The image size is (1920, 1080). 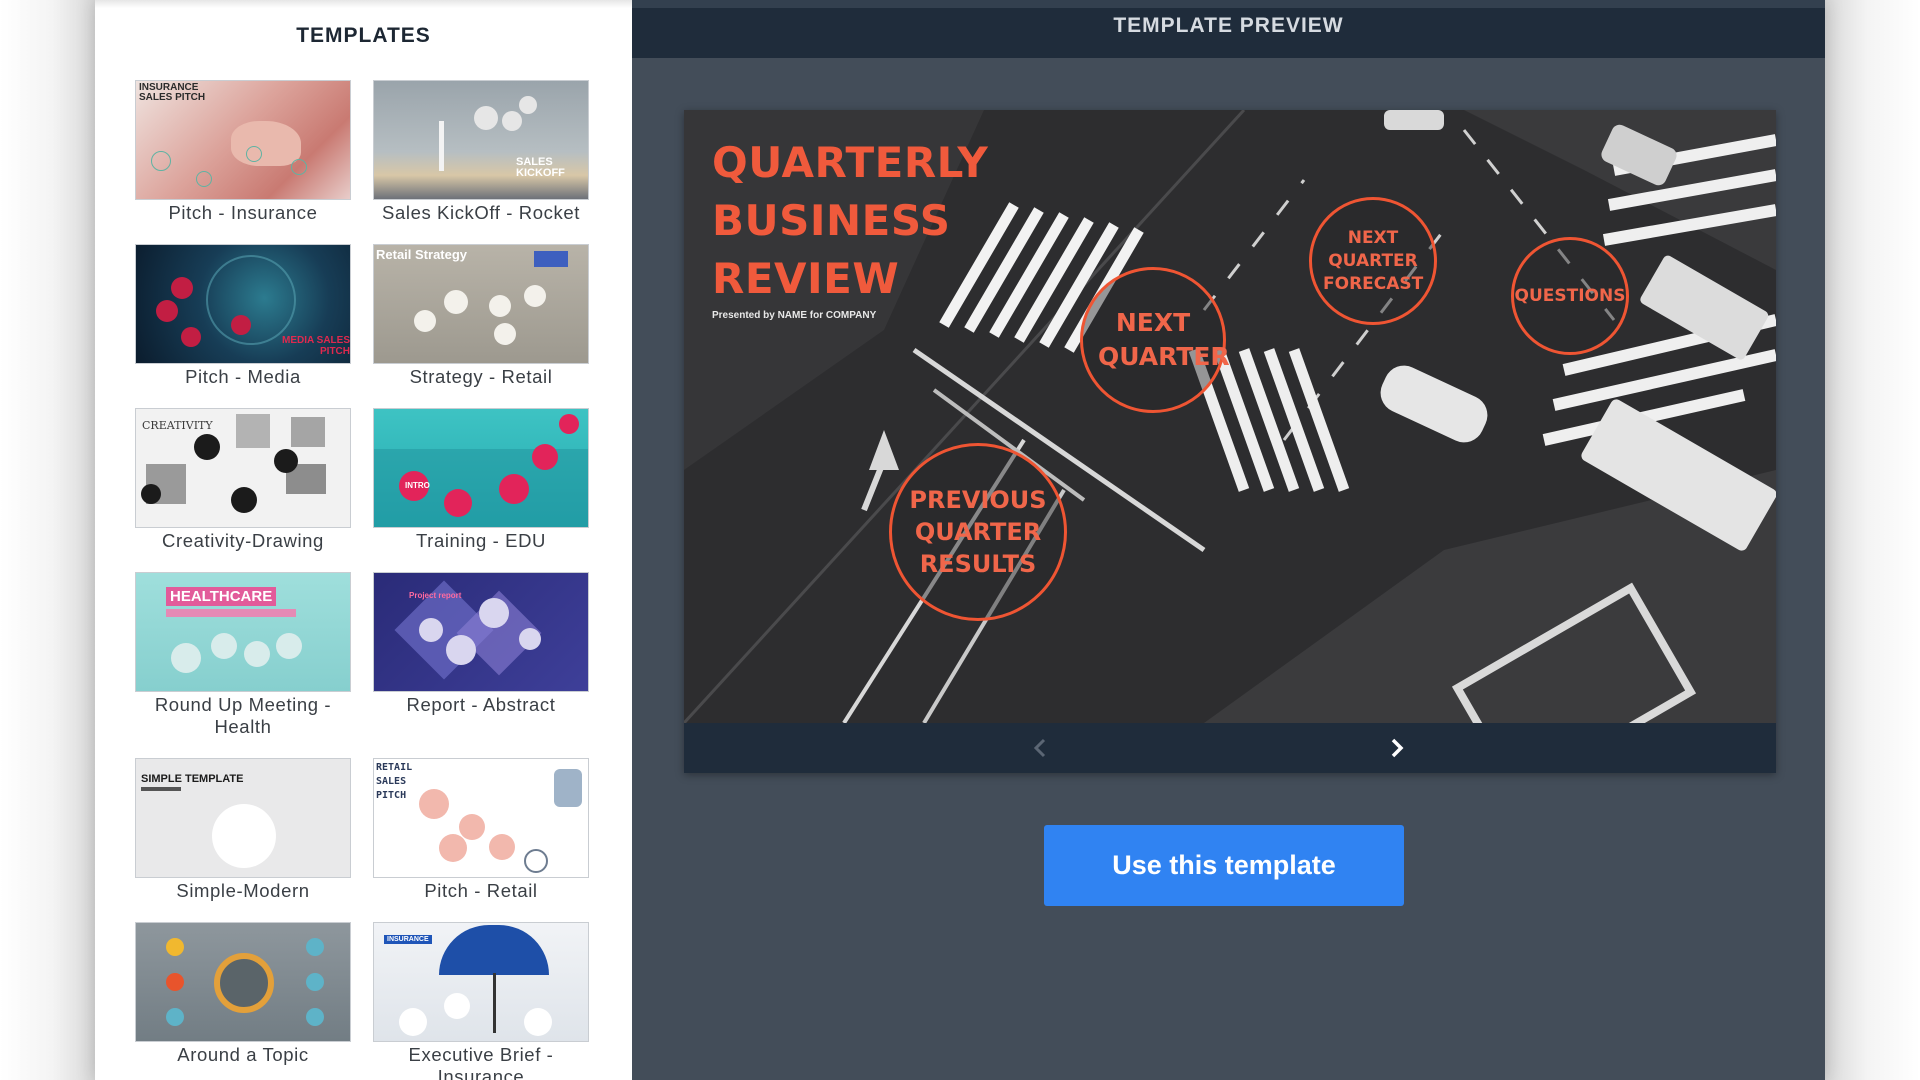 I want to click on template-around-a-topic: Around a Topic, so click(x=243, y=994).